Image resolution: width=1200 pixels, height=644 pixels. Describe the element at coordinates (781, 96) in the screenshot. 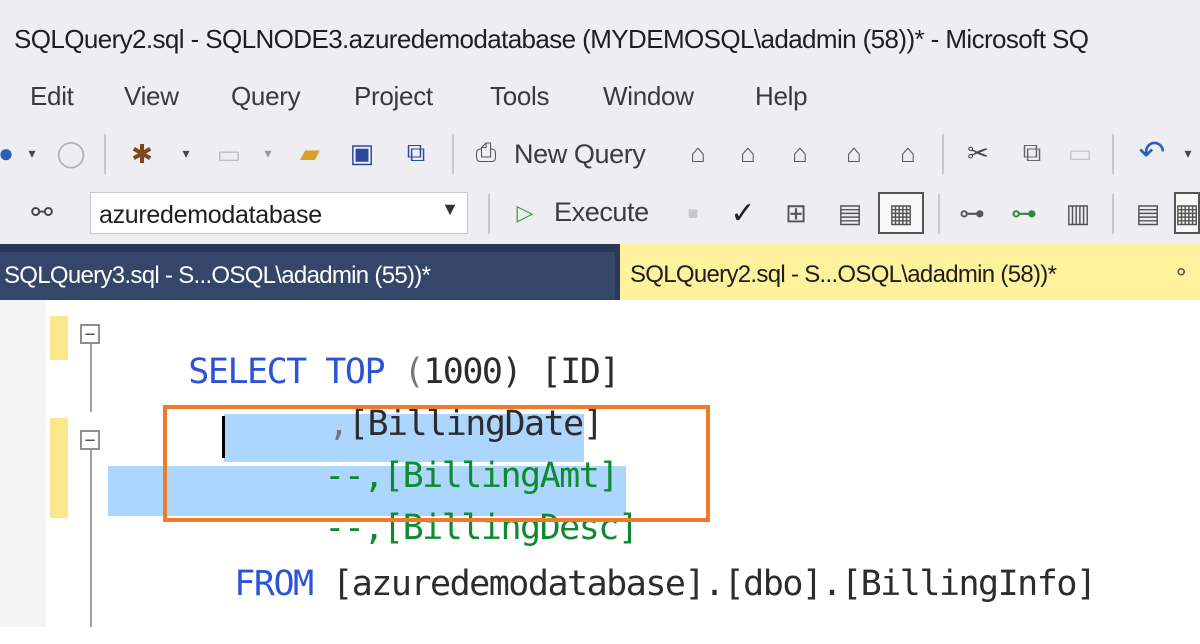

I see `menu-help: Help` at that location.